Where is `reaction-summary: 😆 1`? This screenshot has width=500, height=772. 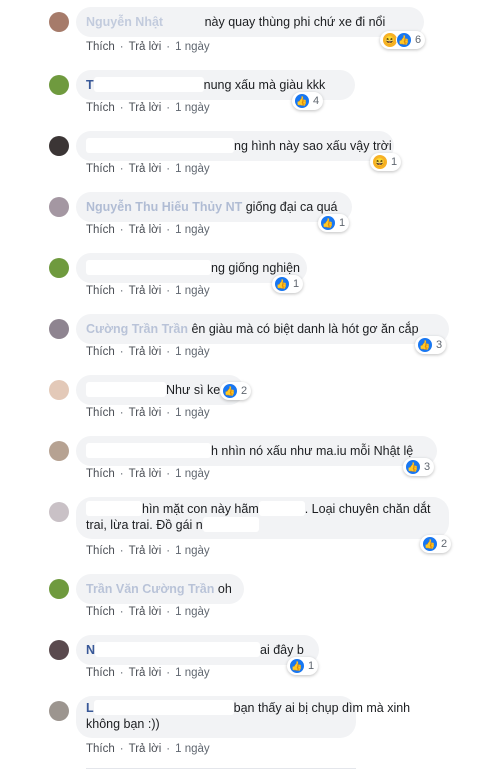
reaction-summary: 😆 1 is located at coordinates (386, 162).